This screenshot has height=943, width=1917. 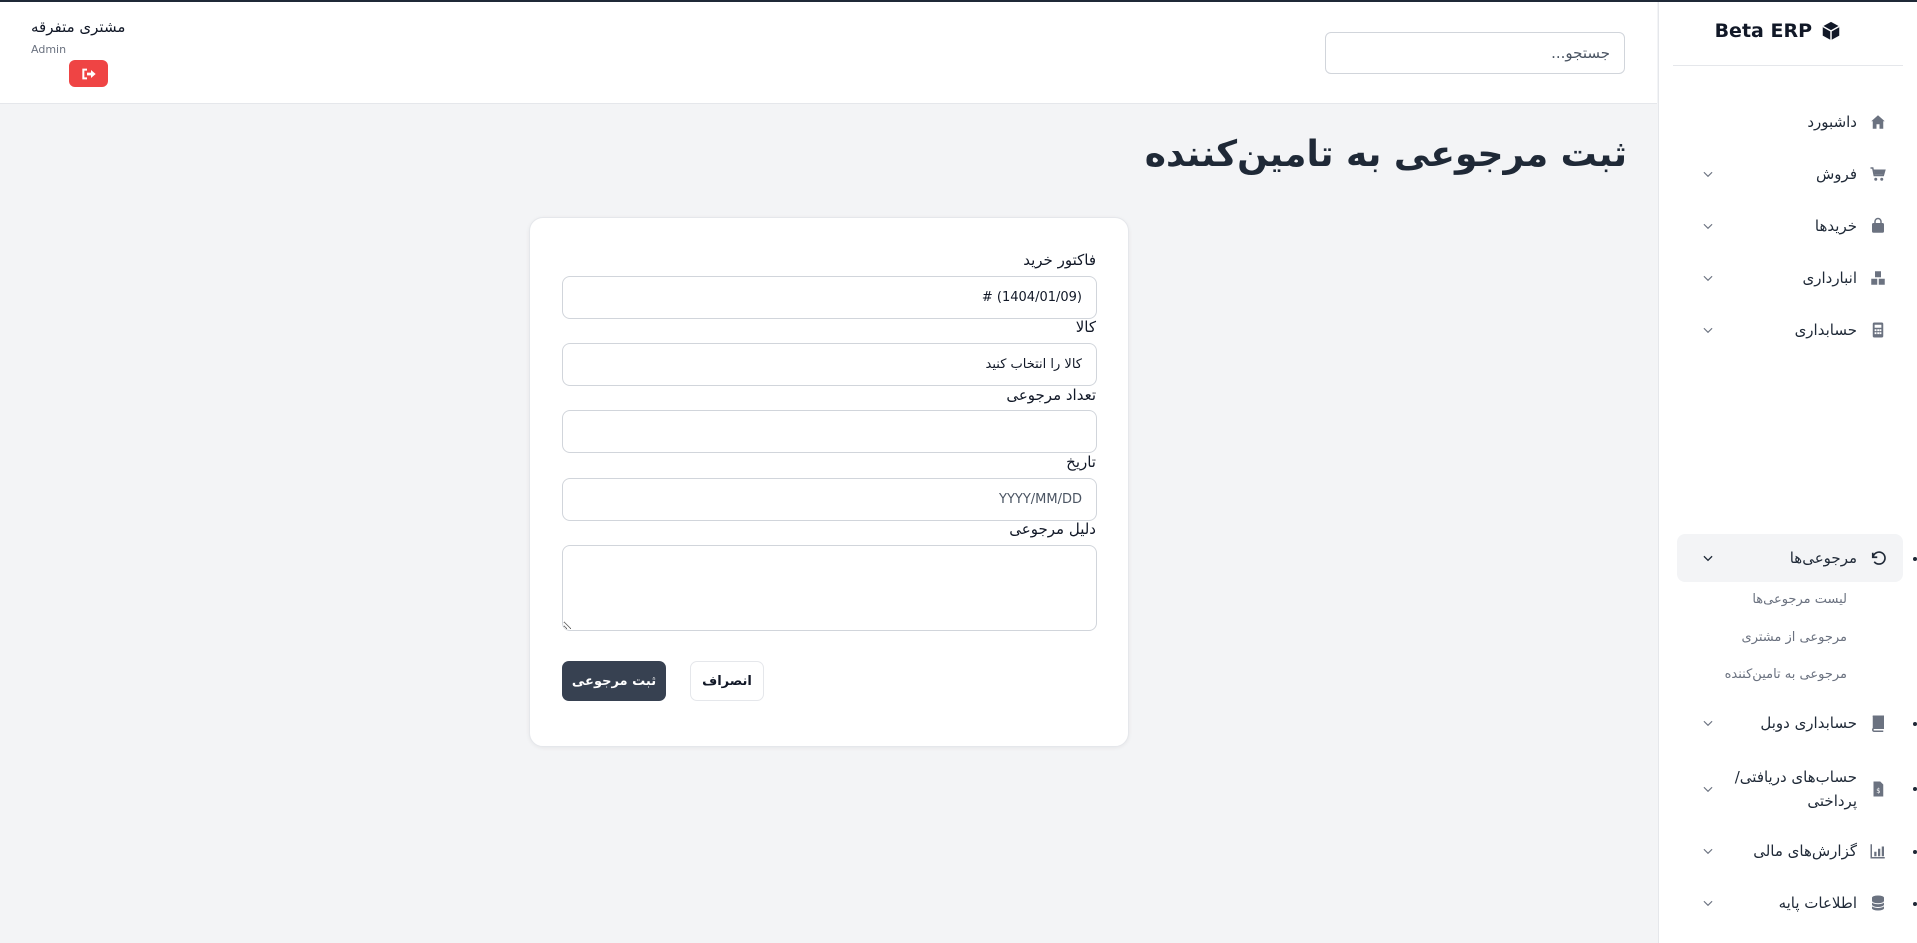 What do you see at coordinates (1794, 637) in the screenshot?
I see `sidebar-subitem-customer-return: مرجوعی از مشتری` at bounding box center [1794, 637].